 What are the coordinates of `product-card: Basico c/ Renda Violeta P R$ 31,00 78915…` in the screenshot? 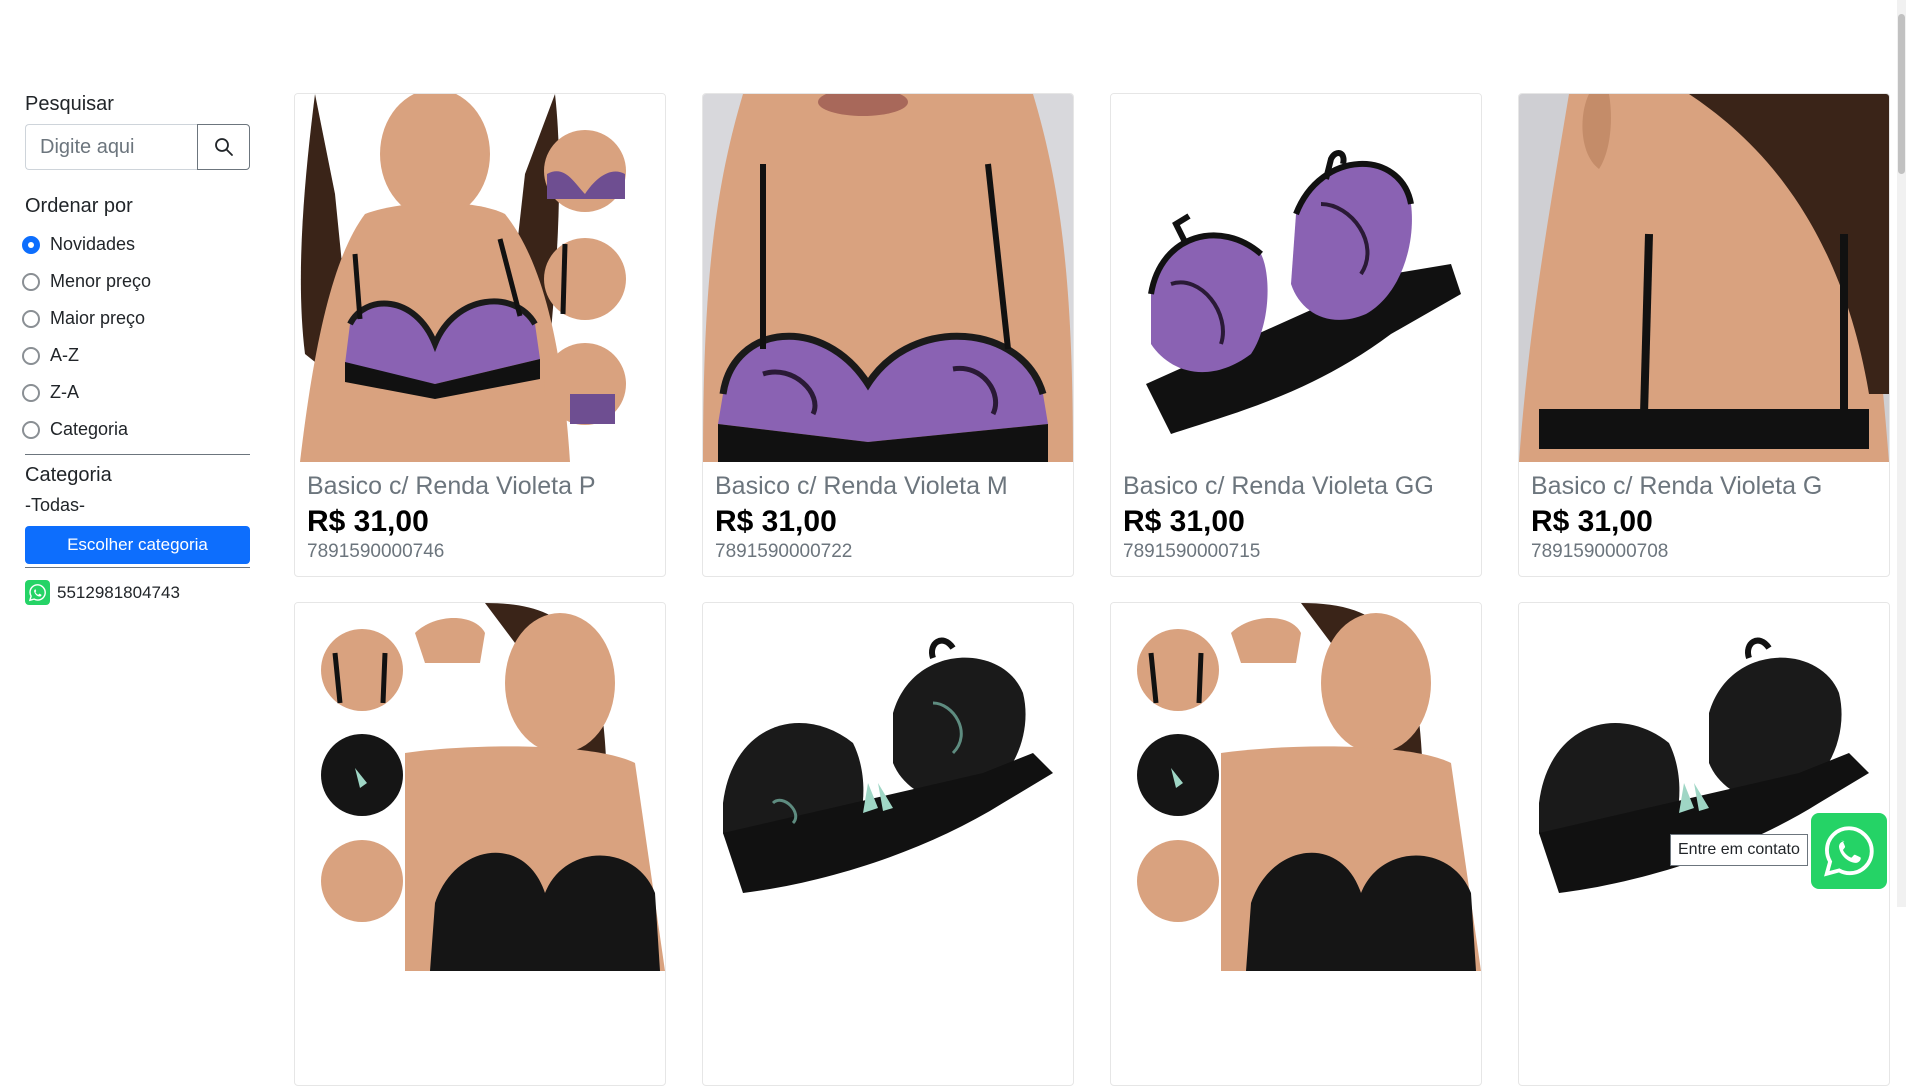 It's located at (480, 335).